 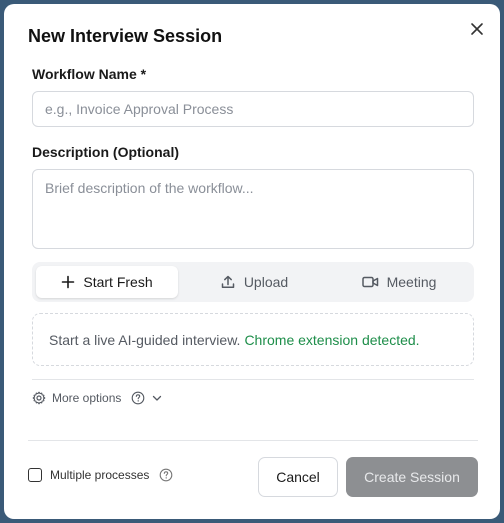 What do you see at coordinates (157, 398) in the screenshot?
I see `chevron-down-icon` at bounding box center [157, 398].